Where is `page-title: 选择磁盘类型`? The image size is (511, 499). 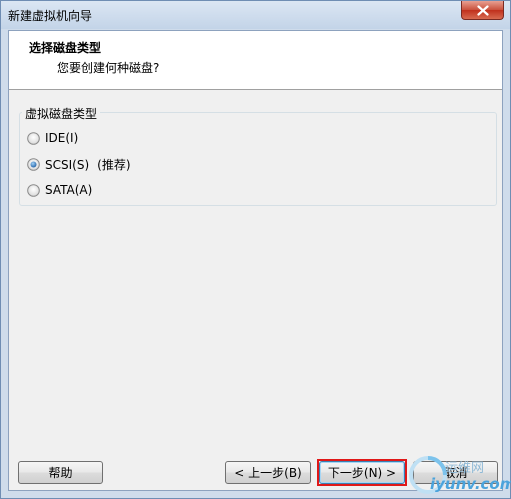
page-title: 选择磁盘类型 is located at coordinates (65, 48).